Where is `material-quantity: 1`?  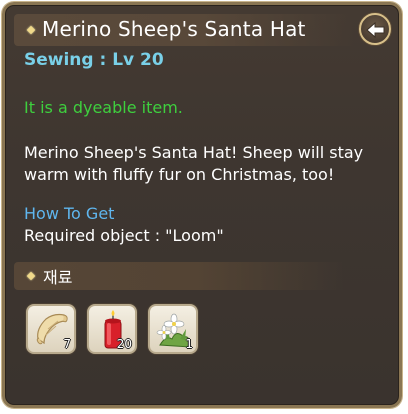
material-quantity: 1 is located at coordinates (189, 344).